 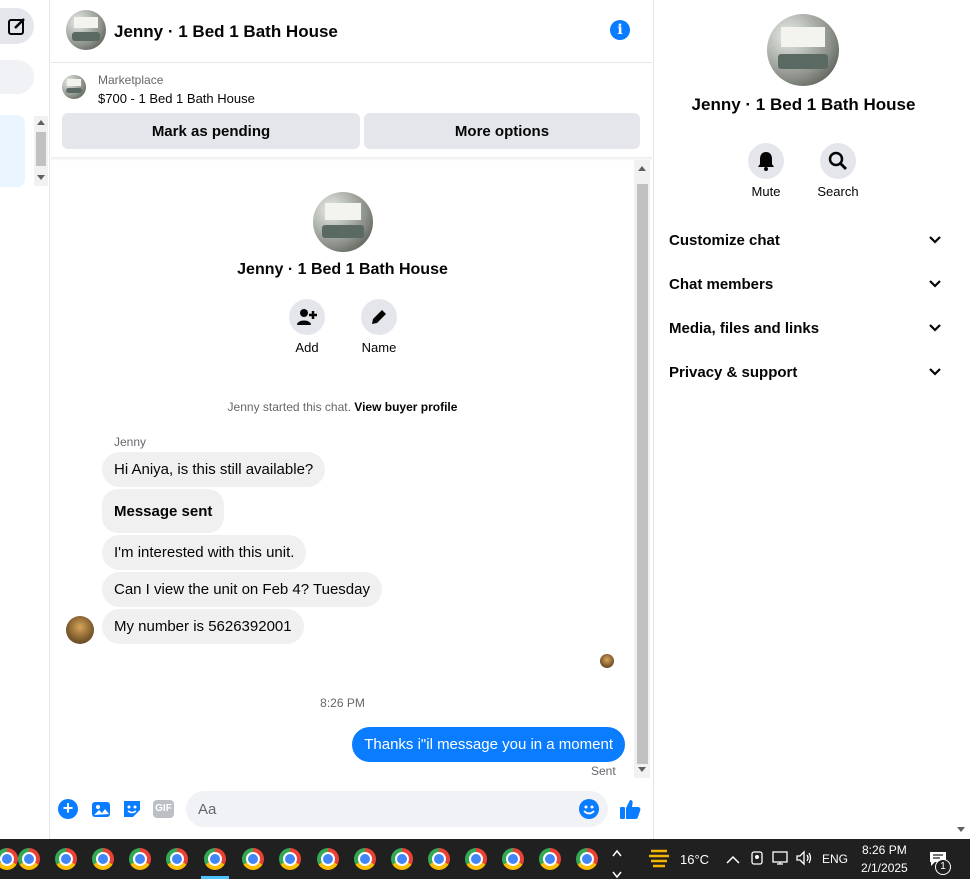 I want to click on section-label: Media, files and links, so click(x=744, y=328).